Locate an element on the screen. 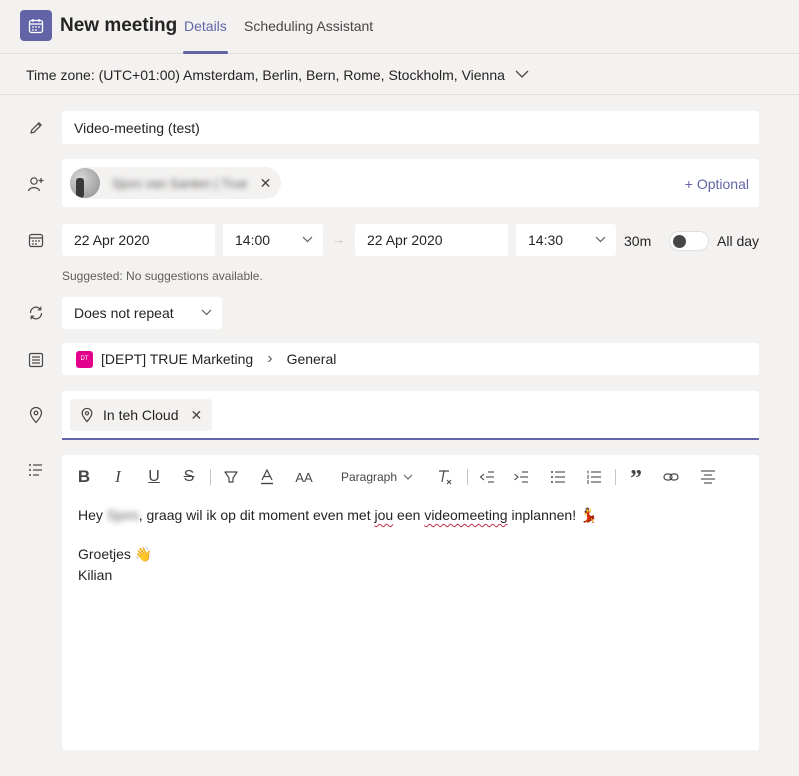 The image size is (799, 776). numbered-list-icon is located at coordinates (594, 477).